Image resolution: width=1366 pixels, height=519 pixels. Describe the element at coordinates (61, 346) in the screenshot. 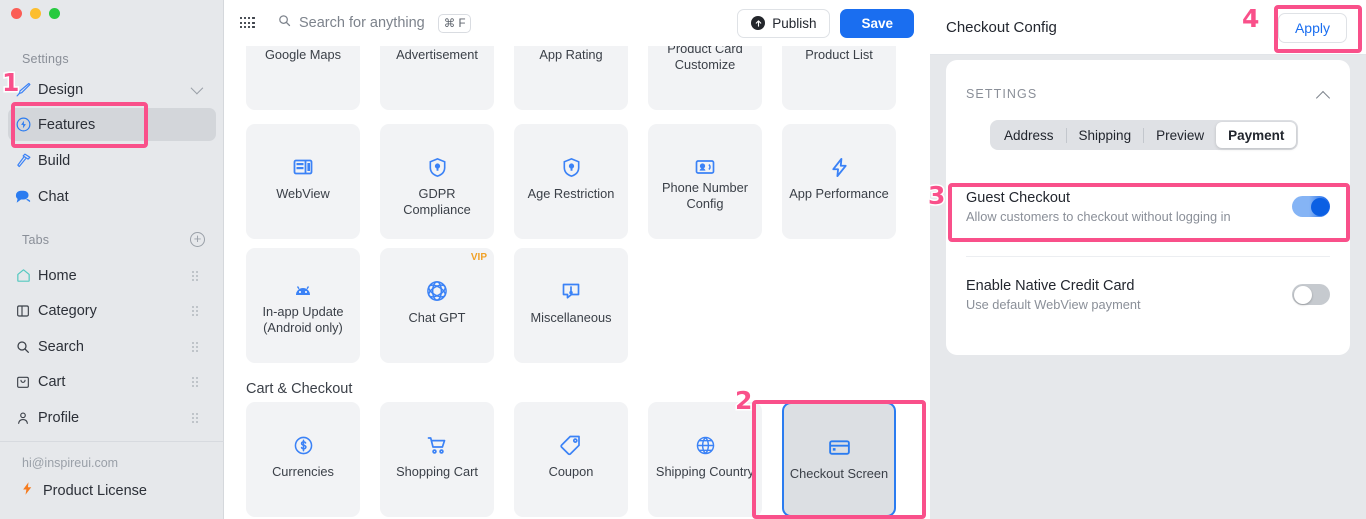

I see `sidebar-item-label: Search` at that location.